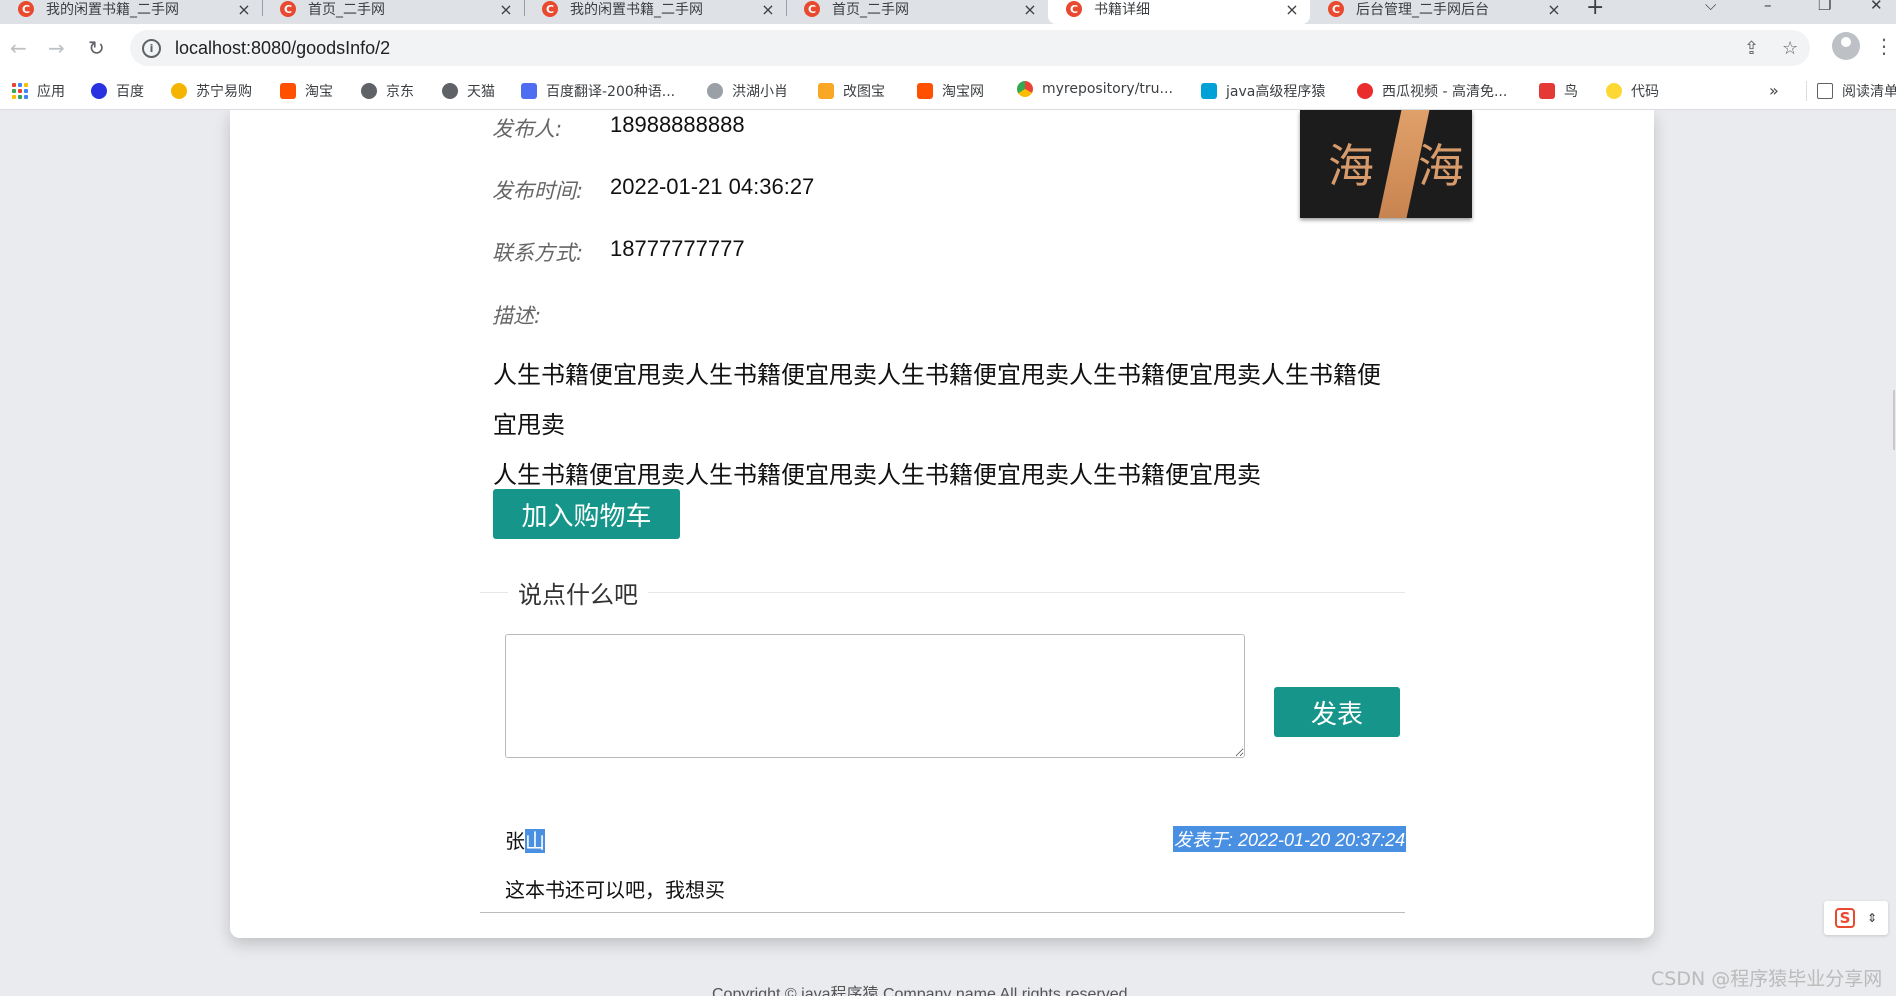  I want to click on comment-legend: 说点什么吧, so click(578, 592).